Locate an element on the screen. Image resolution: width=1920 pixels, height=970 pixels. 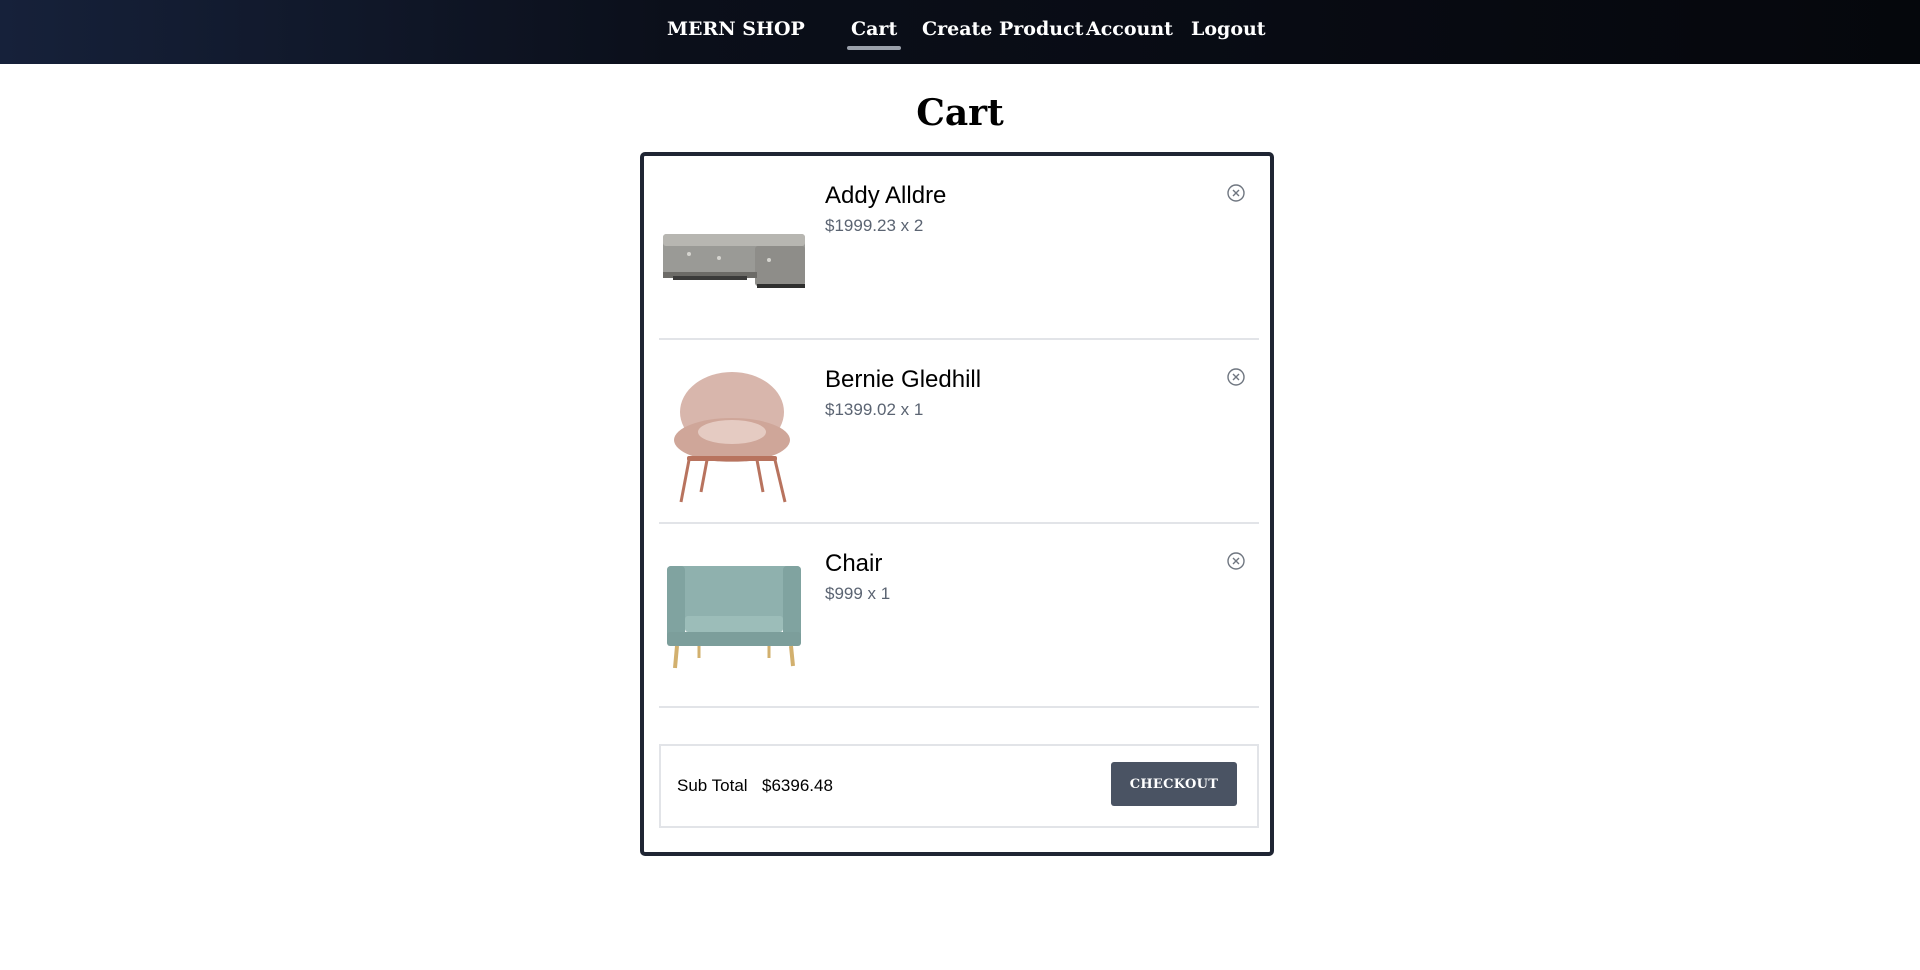
product-image-lounge-chair is located at coordinates (734, 435).